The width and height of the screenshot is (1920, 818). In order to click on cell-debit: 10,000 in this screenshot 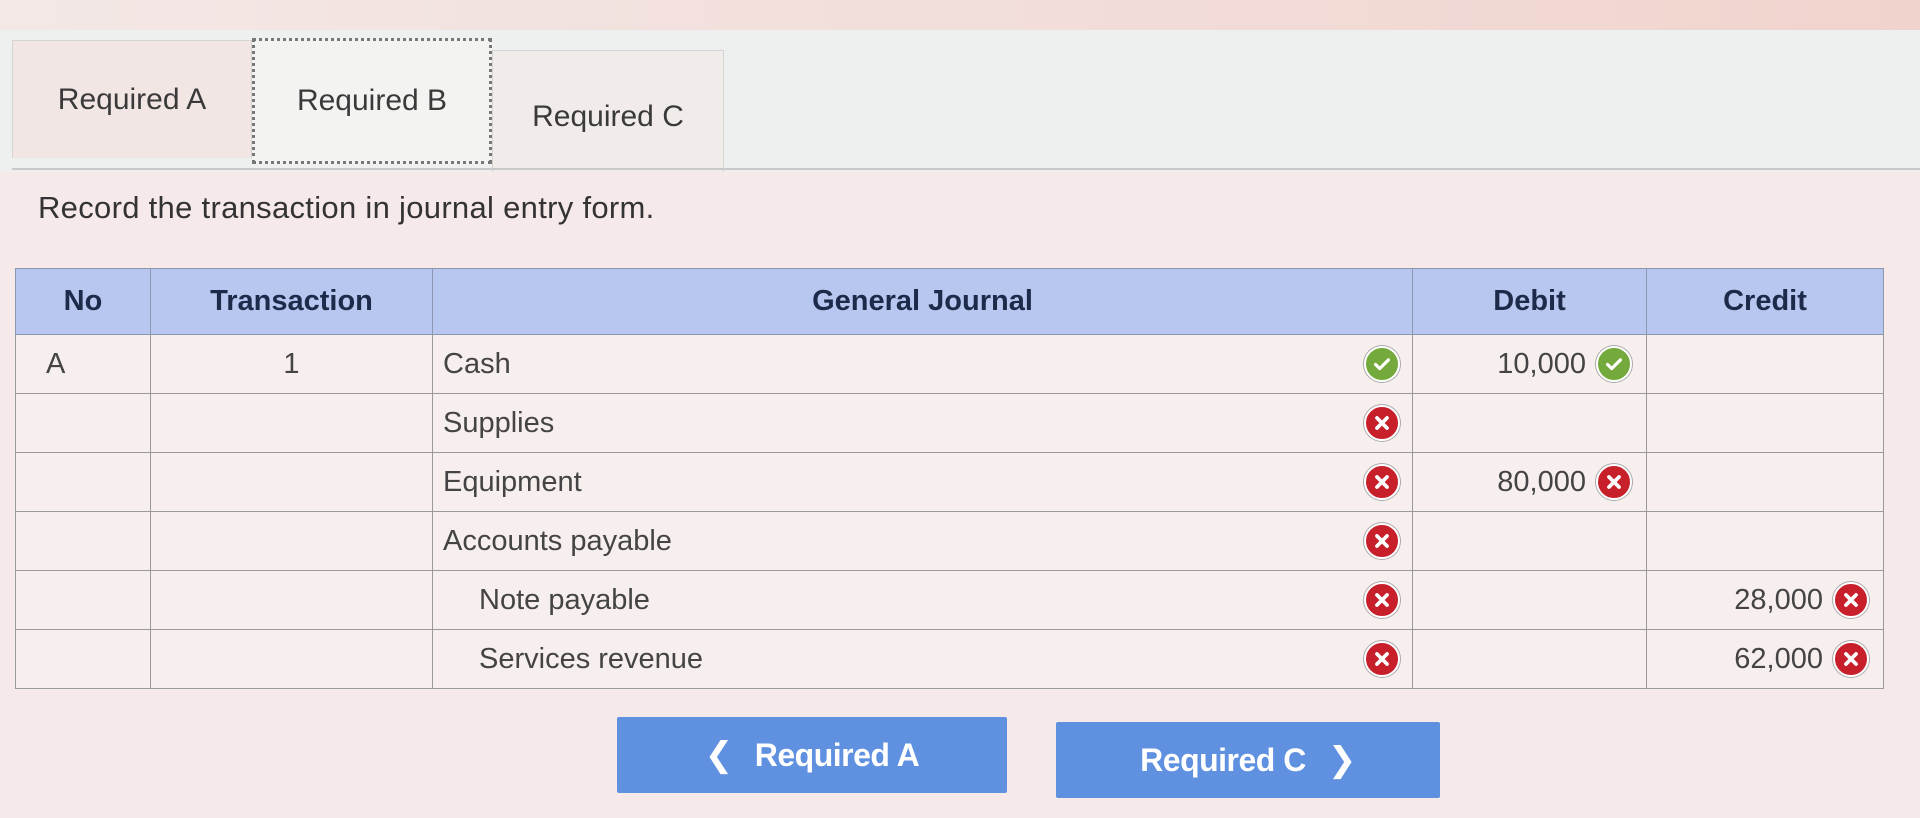, I will do `click(1529, 364)`.